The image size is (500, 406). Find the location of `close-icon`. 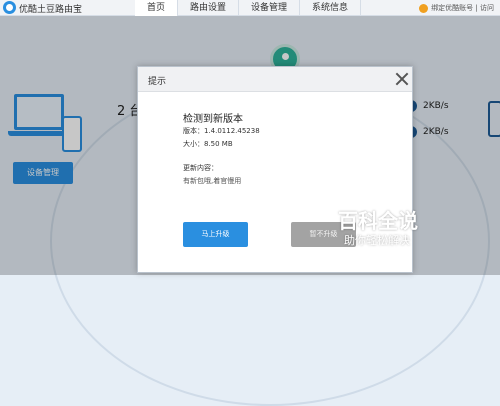

close-icon is located at coordinates (402, 79).